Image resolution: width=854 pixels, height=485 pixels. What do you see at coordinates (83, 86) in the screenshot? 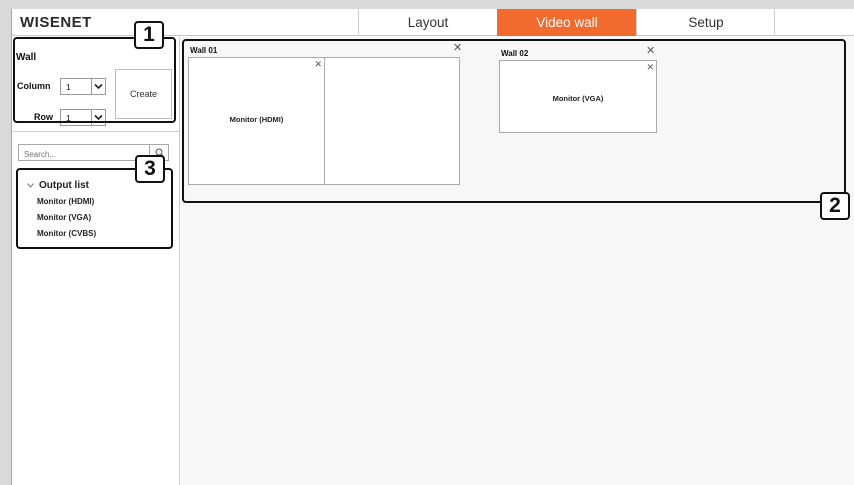
I see `column-select: 1` at bounding box center [83, 86].